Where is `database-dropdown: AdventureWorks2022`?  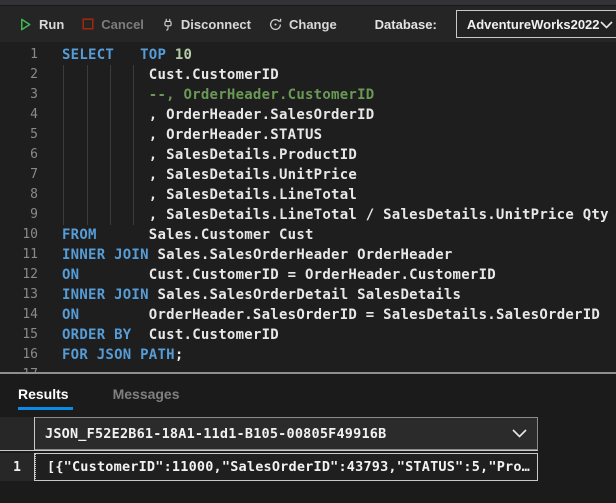 database-dropdown: AdventureWorks2022 is located at coordinates (535, 24).